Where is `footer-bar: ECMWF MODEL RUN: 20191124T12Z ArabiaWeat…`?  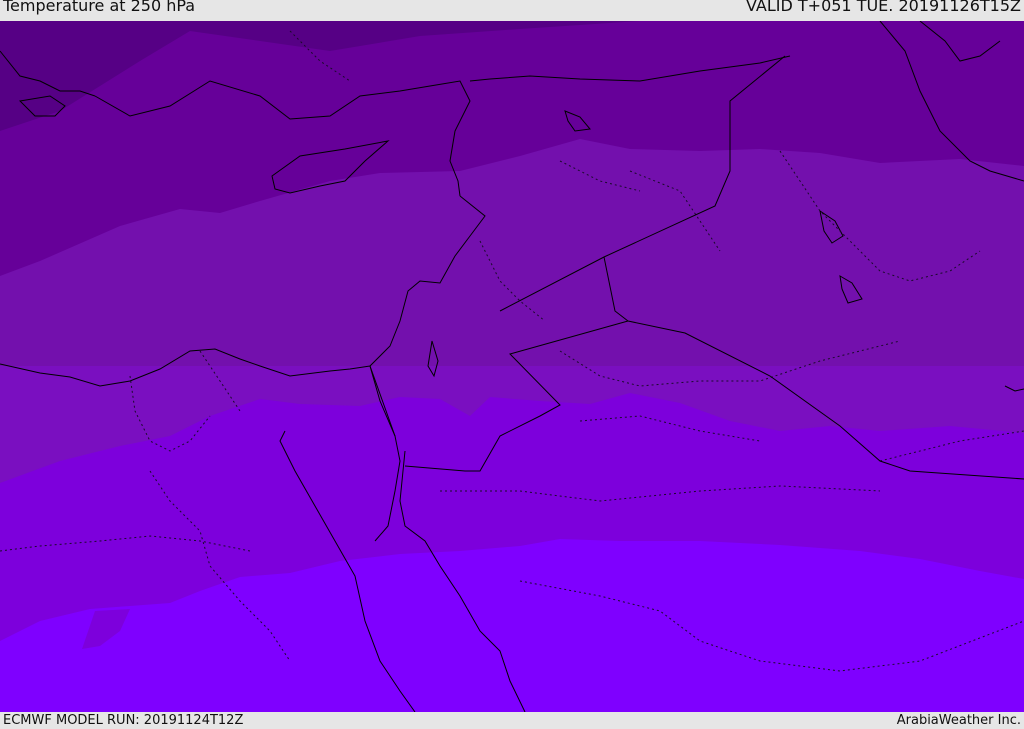 footer-bar: ECMWF MODEL RUN: 20191124T12Z ArabiaWeat… is located at coordinates (512, 720).